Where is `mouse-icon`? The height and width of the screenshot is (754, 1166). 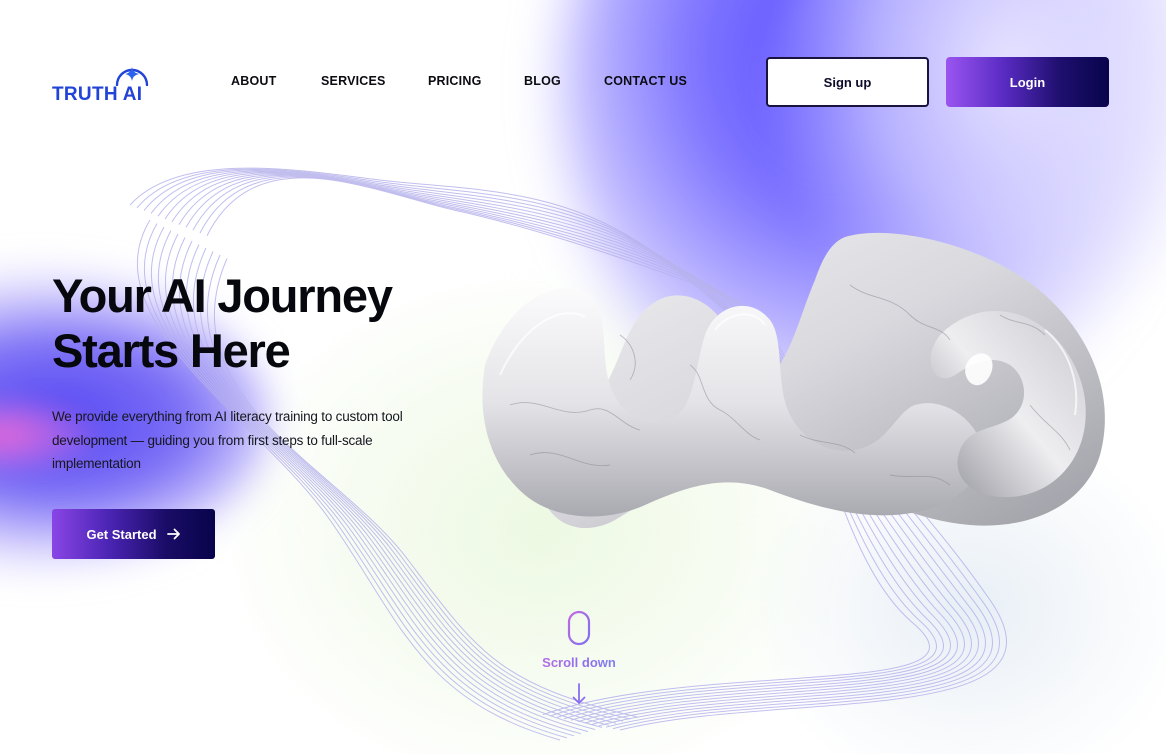 mouse-icon is located at coordinates (579, 628).